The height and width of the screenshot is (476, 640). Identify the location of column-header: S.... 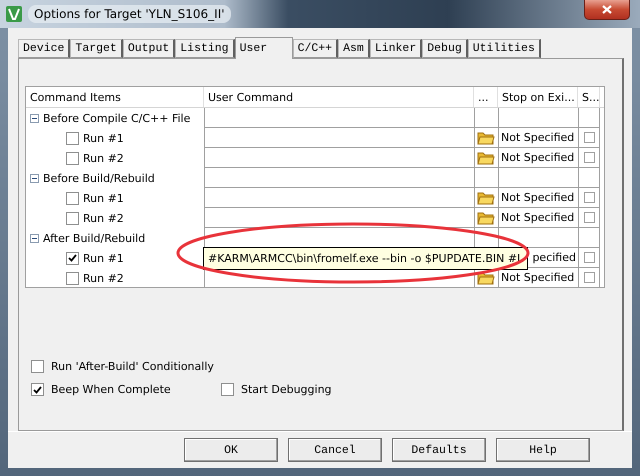
(589, 97).